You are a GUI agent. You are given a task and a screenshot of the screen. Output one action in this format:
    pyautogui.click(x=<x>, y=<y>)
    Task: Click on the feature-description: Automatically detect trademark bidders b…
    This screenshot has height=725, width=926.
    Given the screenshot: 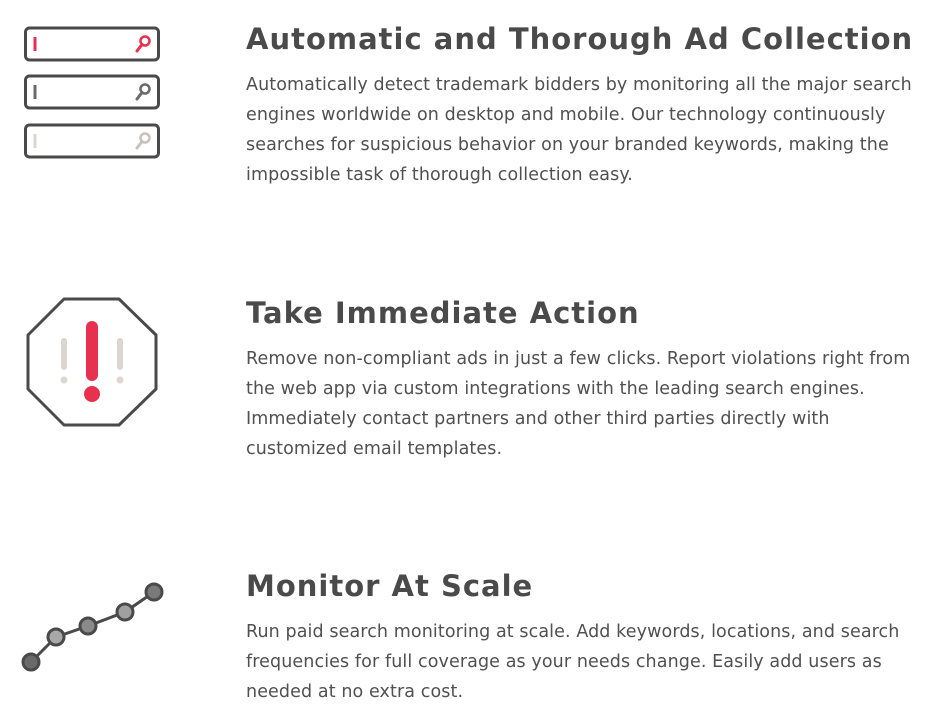 What is the action you would take?
    pyautogui.click(x=579, y=130)
    